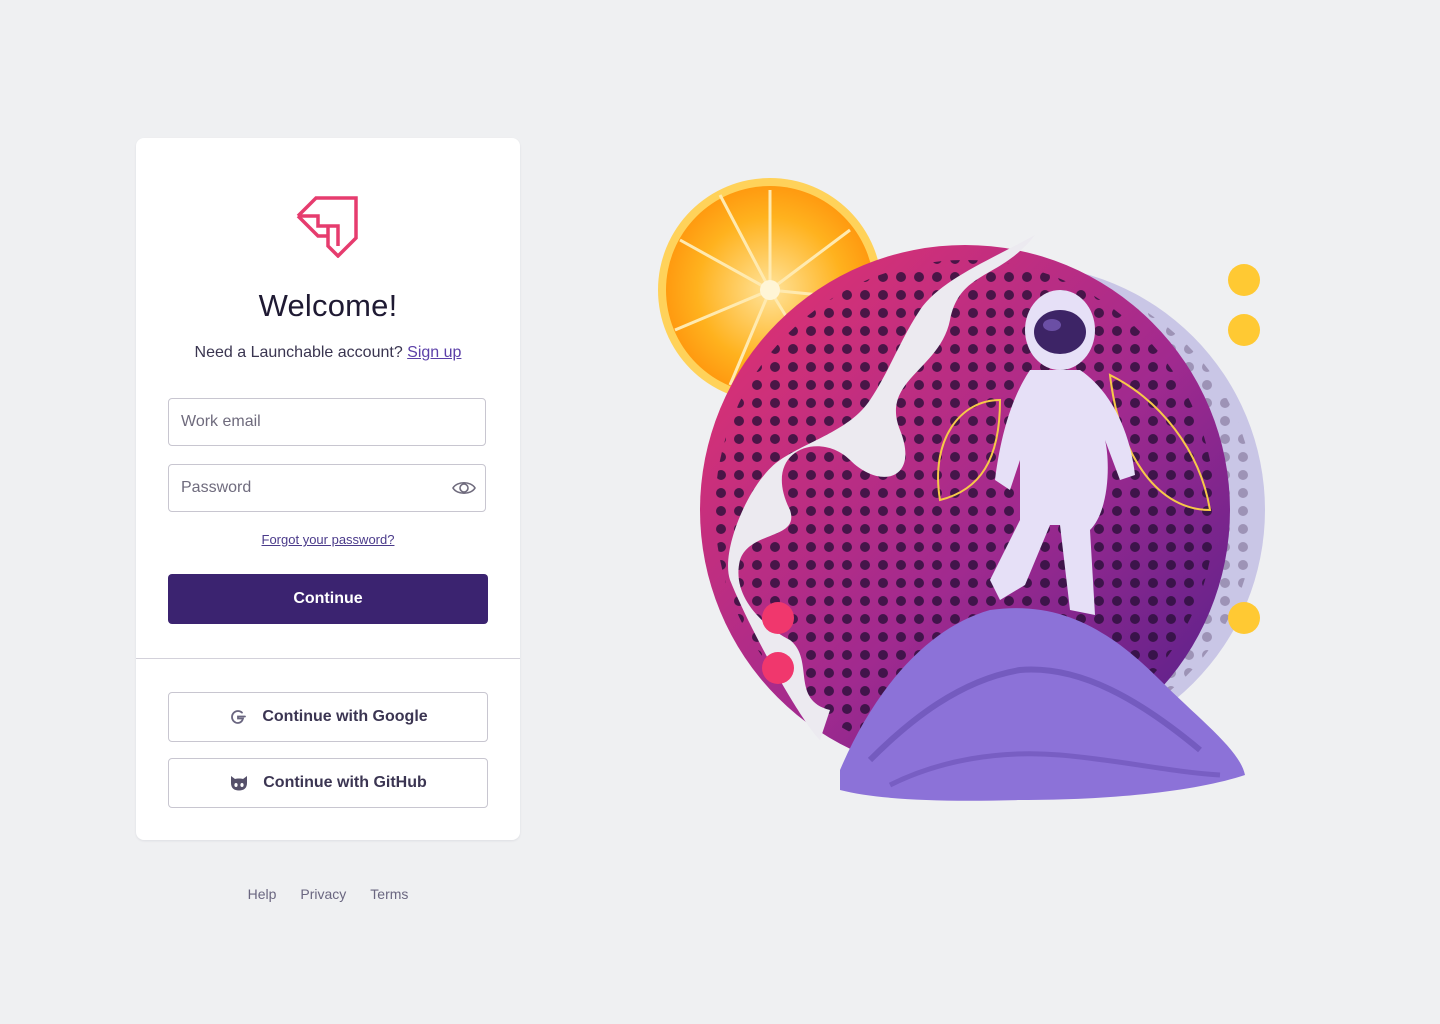 The width and height of the screenshot is (1440, 1024). What do you see at coordinates (328, 305) in the screenshot?
I see `page-title: Welcome!` at bounding box center [328, 305].